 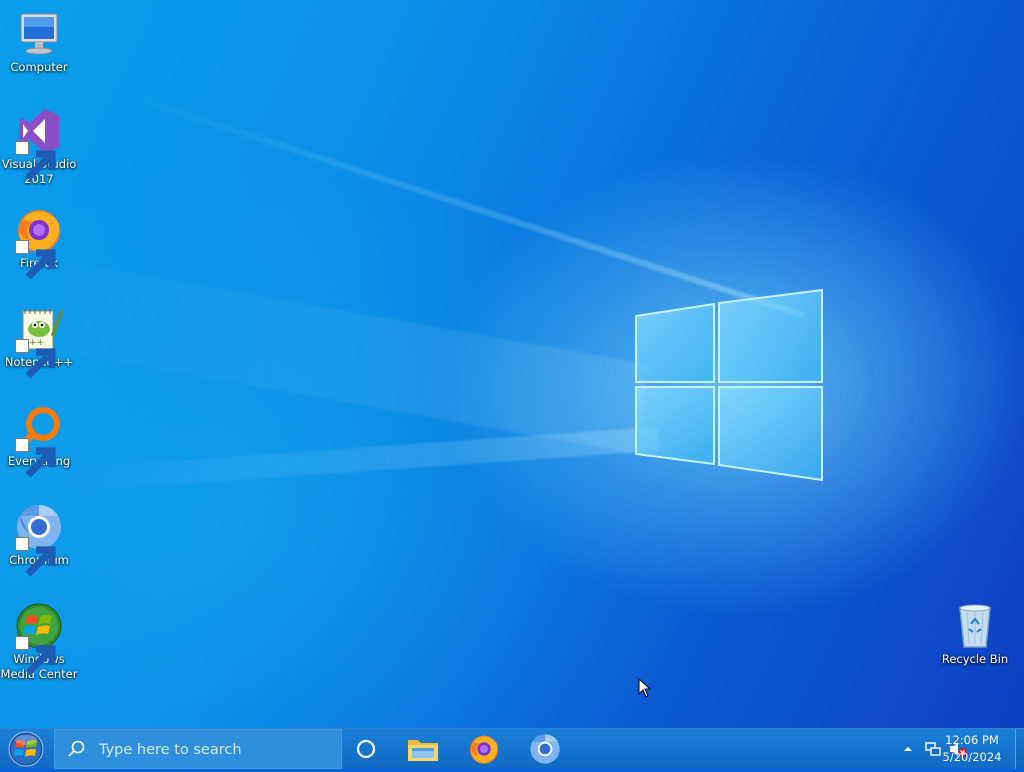 What do you see at coordinates (39, 34) in the screenshot?
I see `computer-icon` at bounding box center [39, 34].